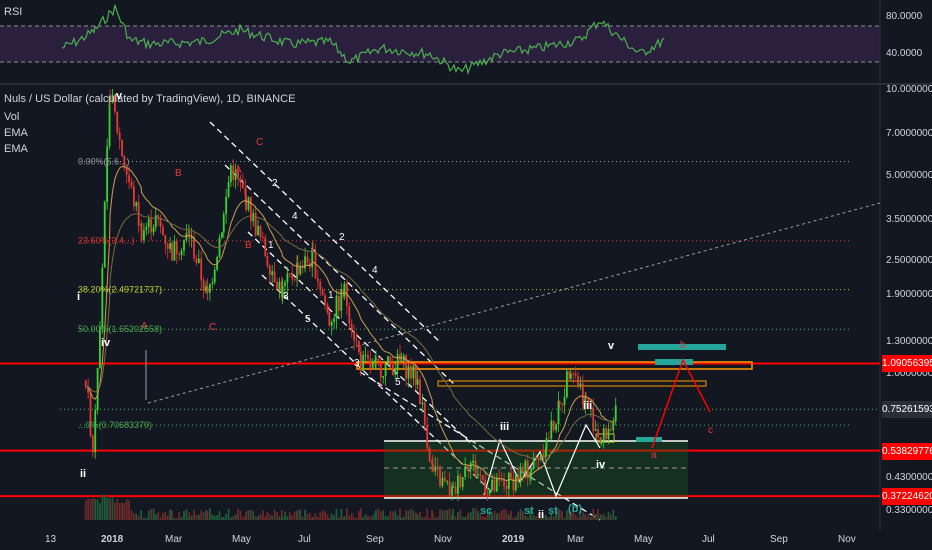 This screenshot has width=932, height=550. I want to click on time-axis-label: 2018, so click(112, 539).